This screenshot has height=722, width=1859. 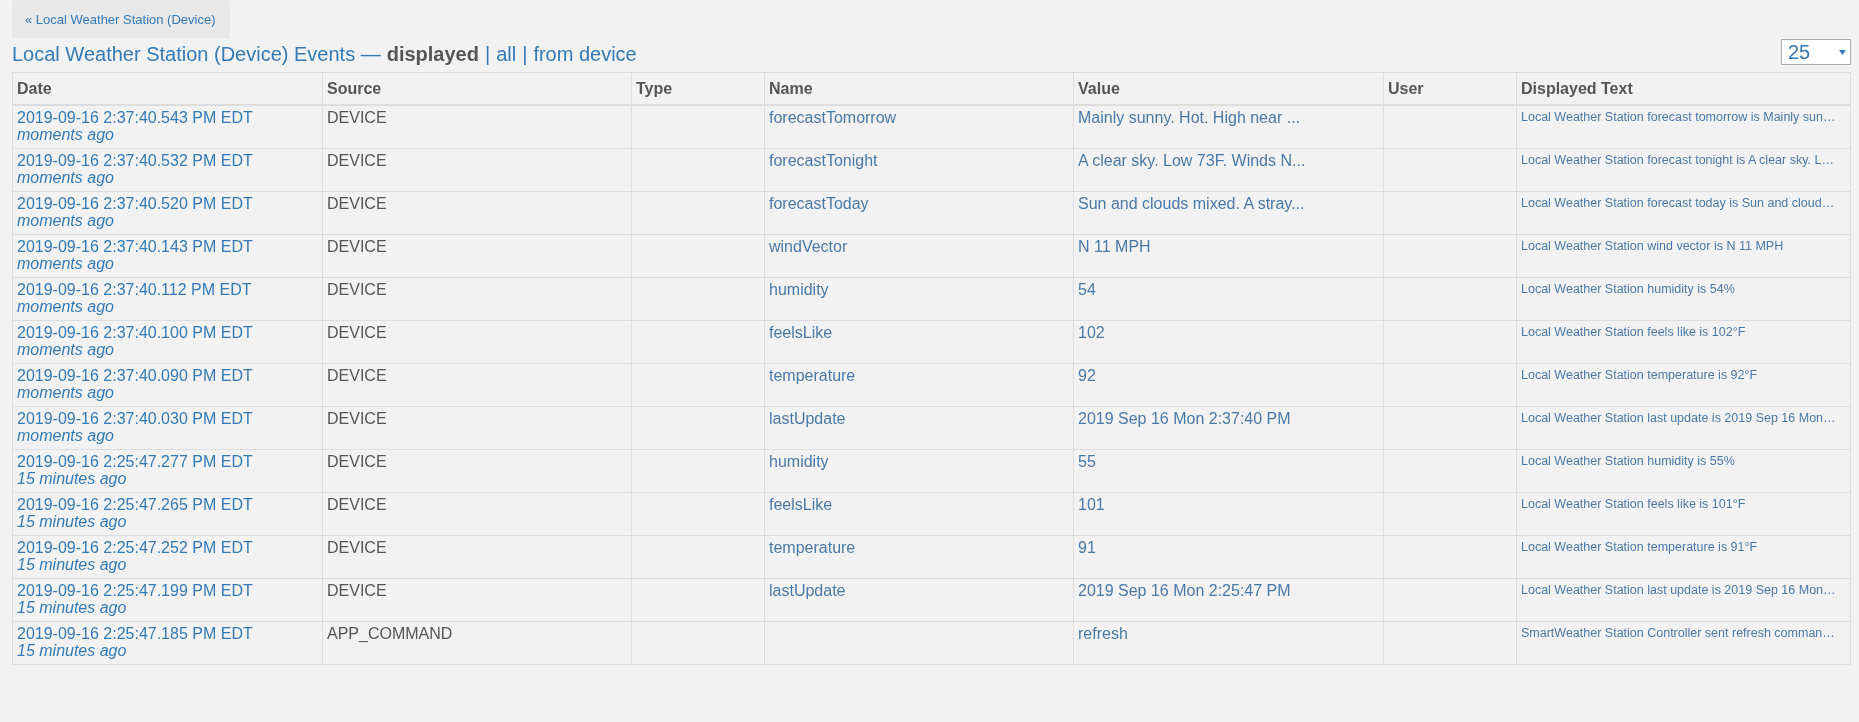 I want to click on column-header: Value, so click(x=1228, y=88).